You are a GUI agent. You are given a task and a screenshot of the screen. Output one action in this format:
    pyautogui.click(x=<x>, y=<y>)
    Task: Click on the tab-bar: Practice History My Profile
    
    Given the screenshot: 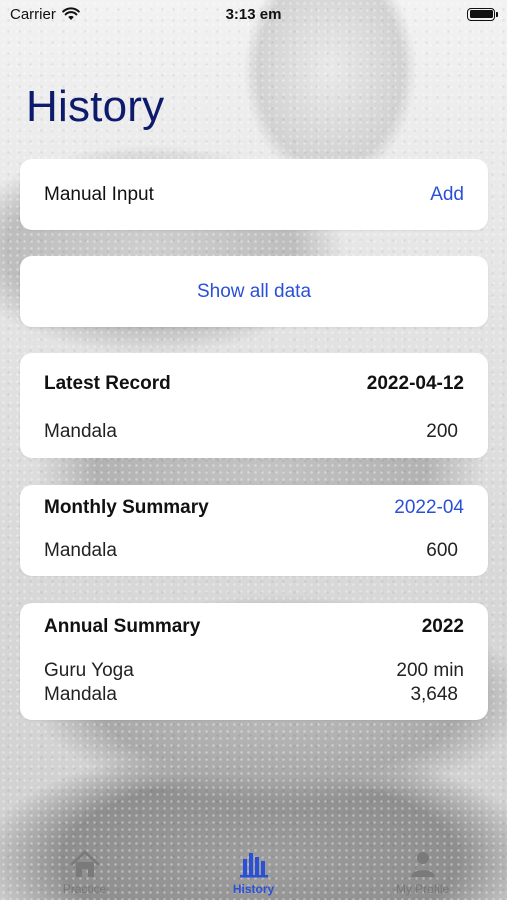 What is the action you would take?
    pyautogui.click(x=253, y=869)
    